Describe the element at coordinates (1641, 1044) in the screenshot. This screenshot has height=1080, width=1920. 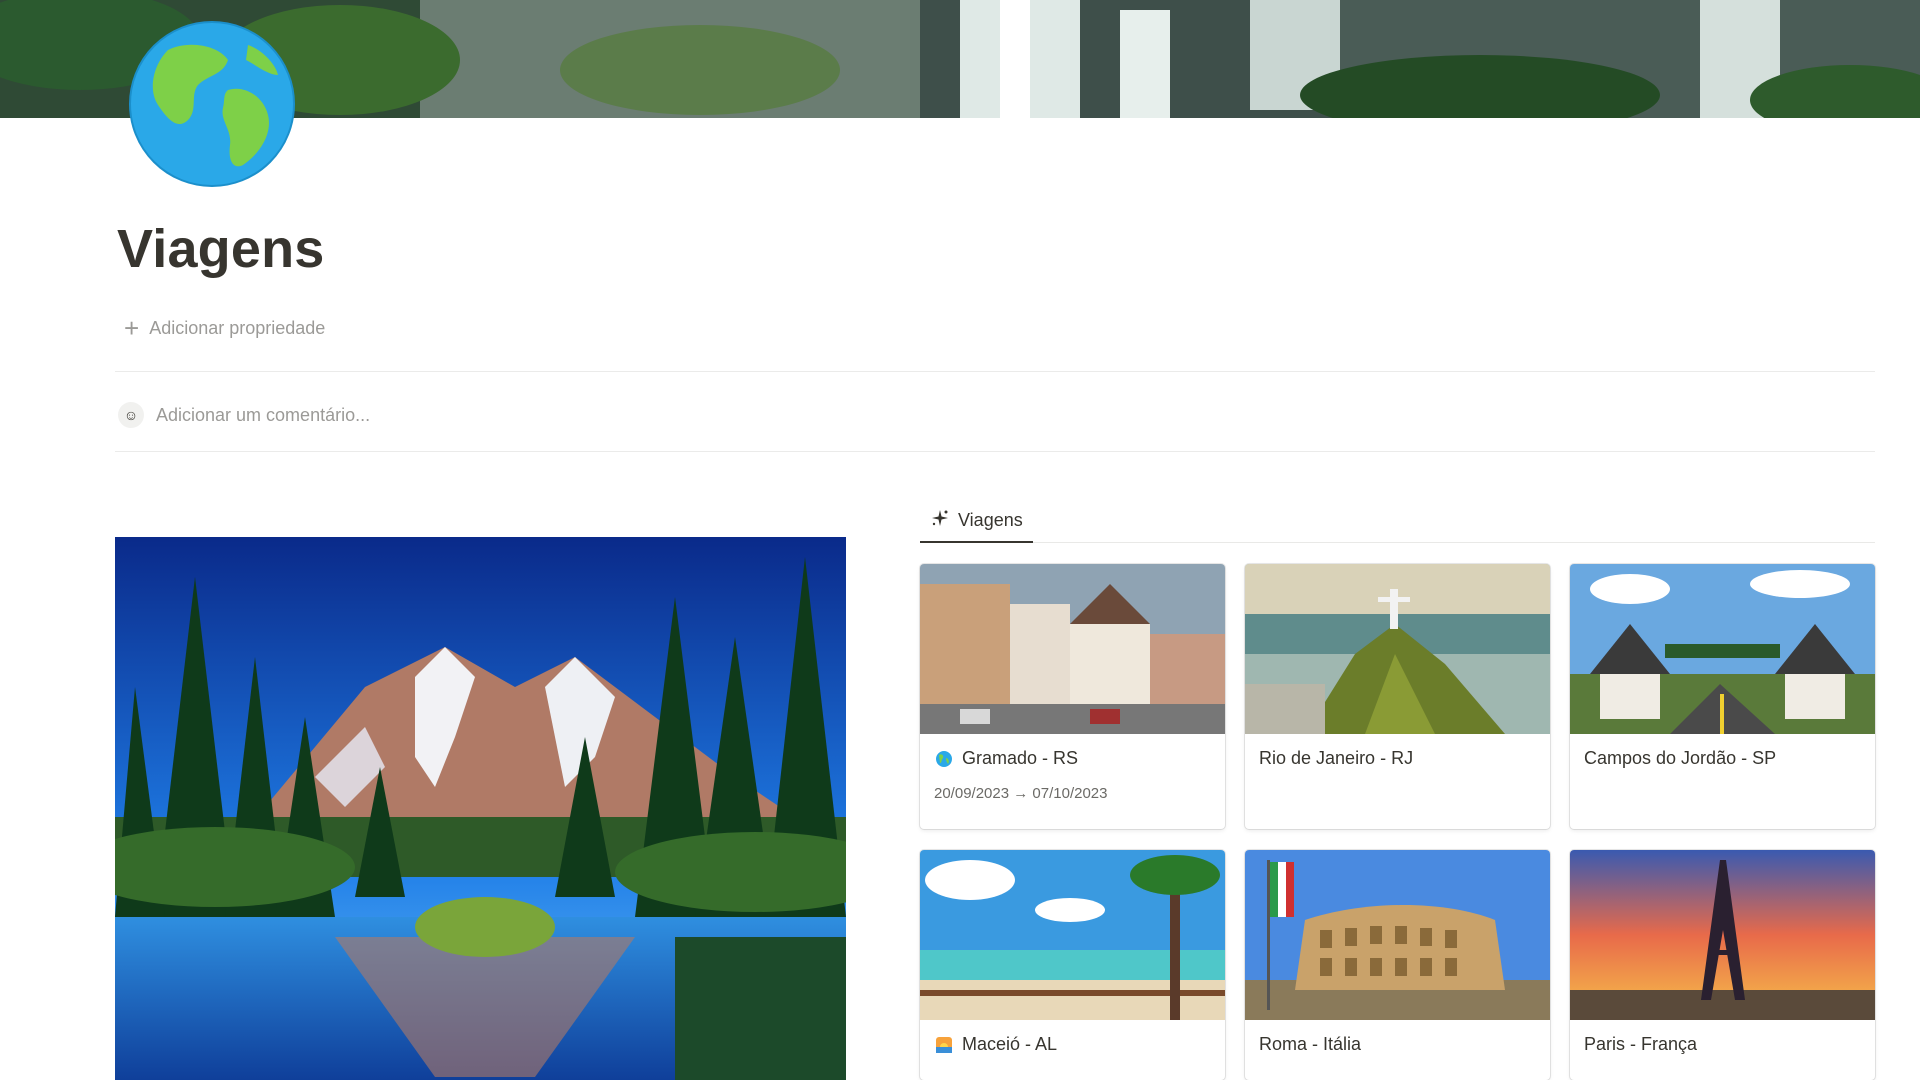
I see `card-title: Paris - França` at that location.